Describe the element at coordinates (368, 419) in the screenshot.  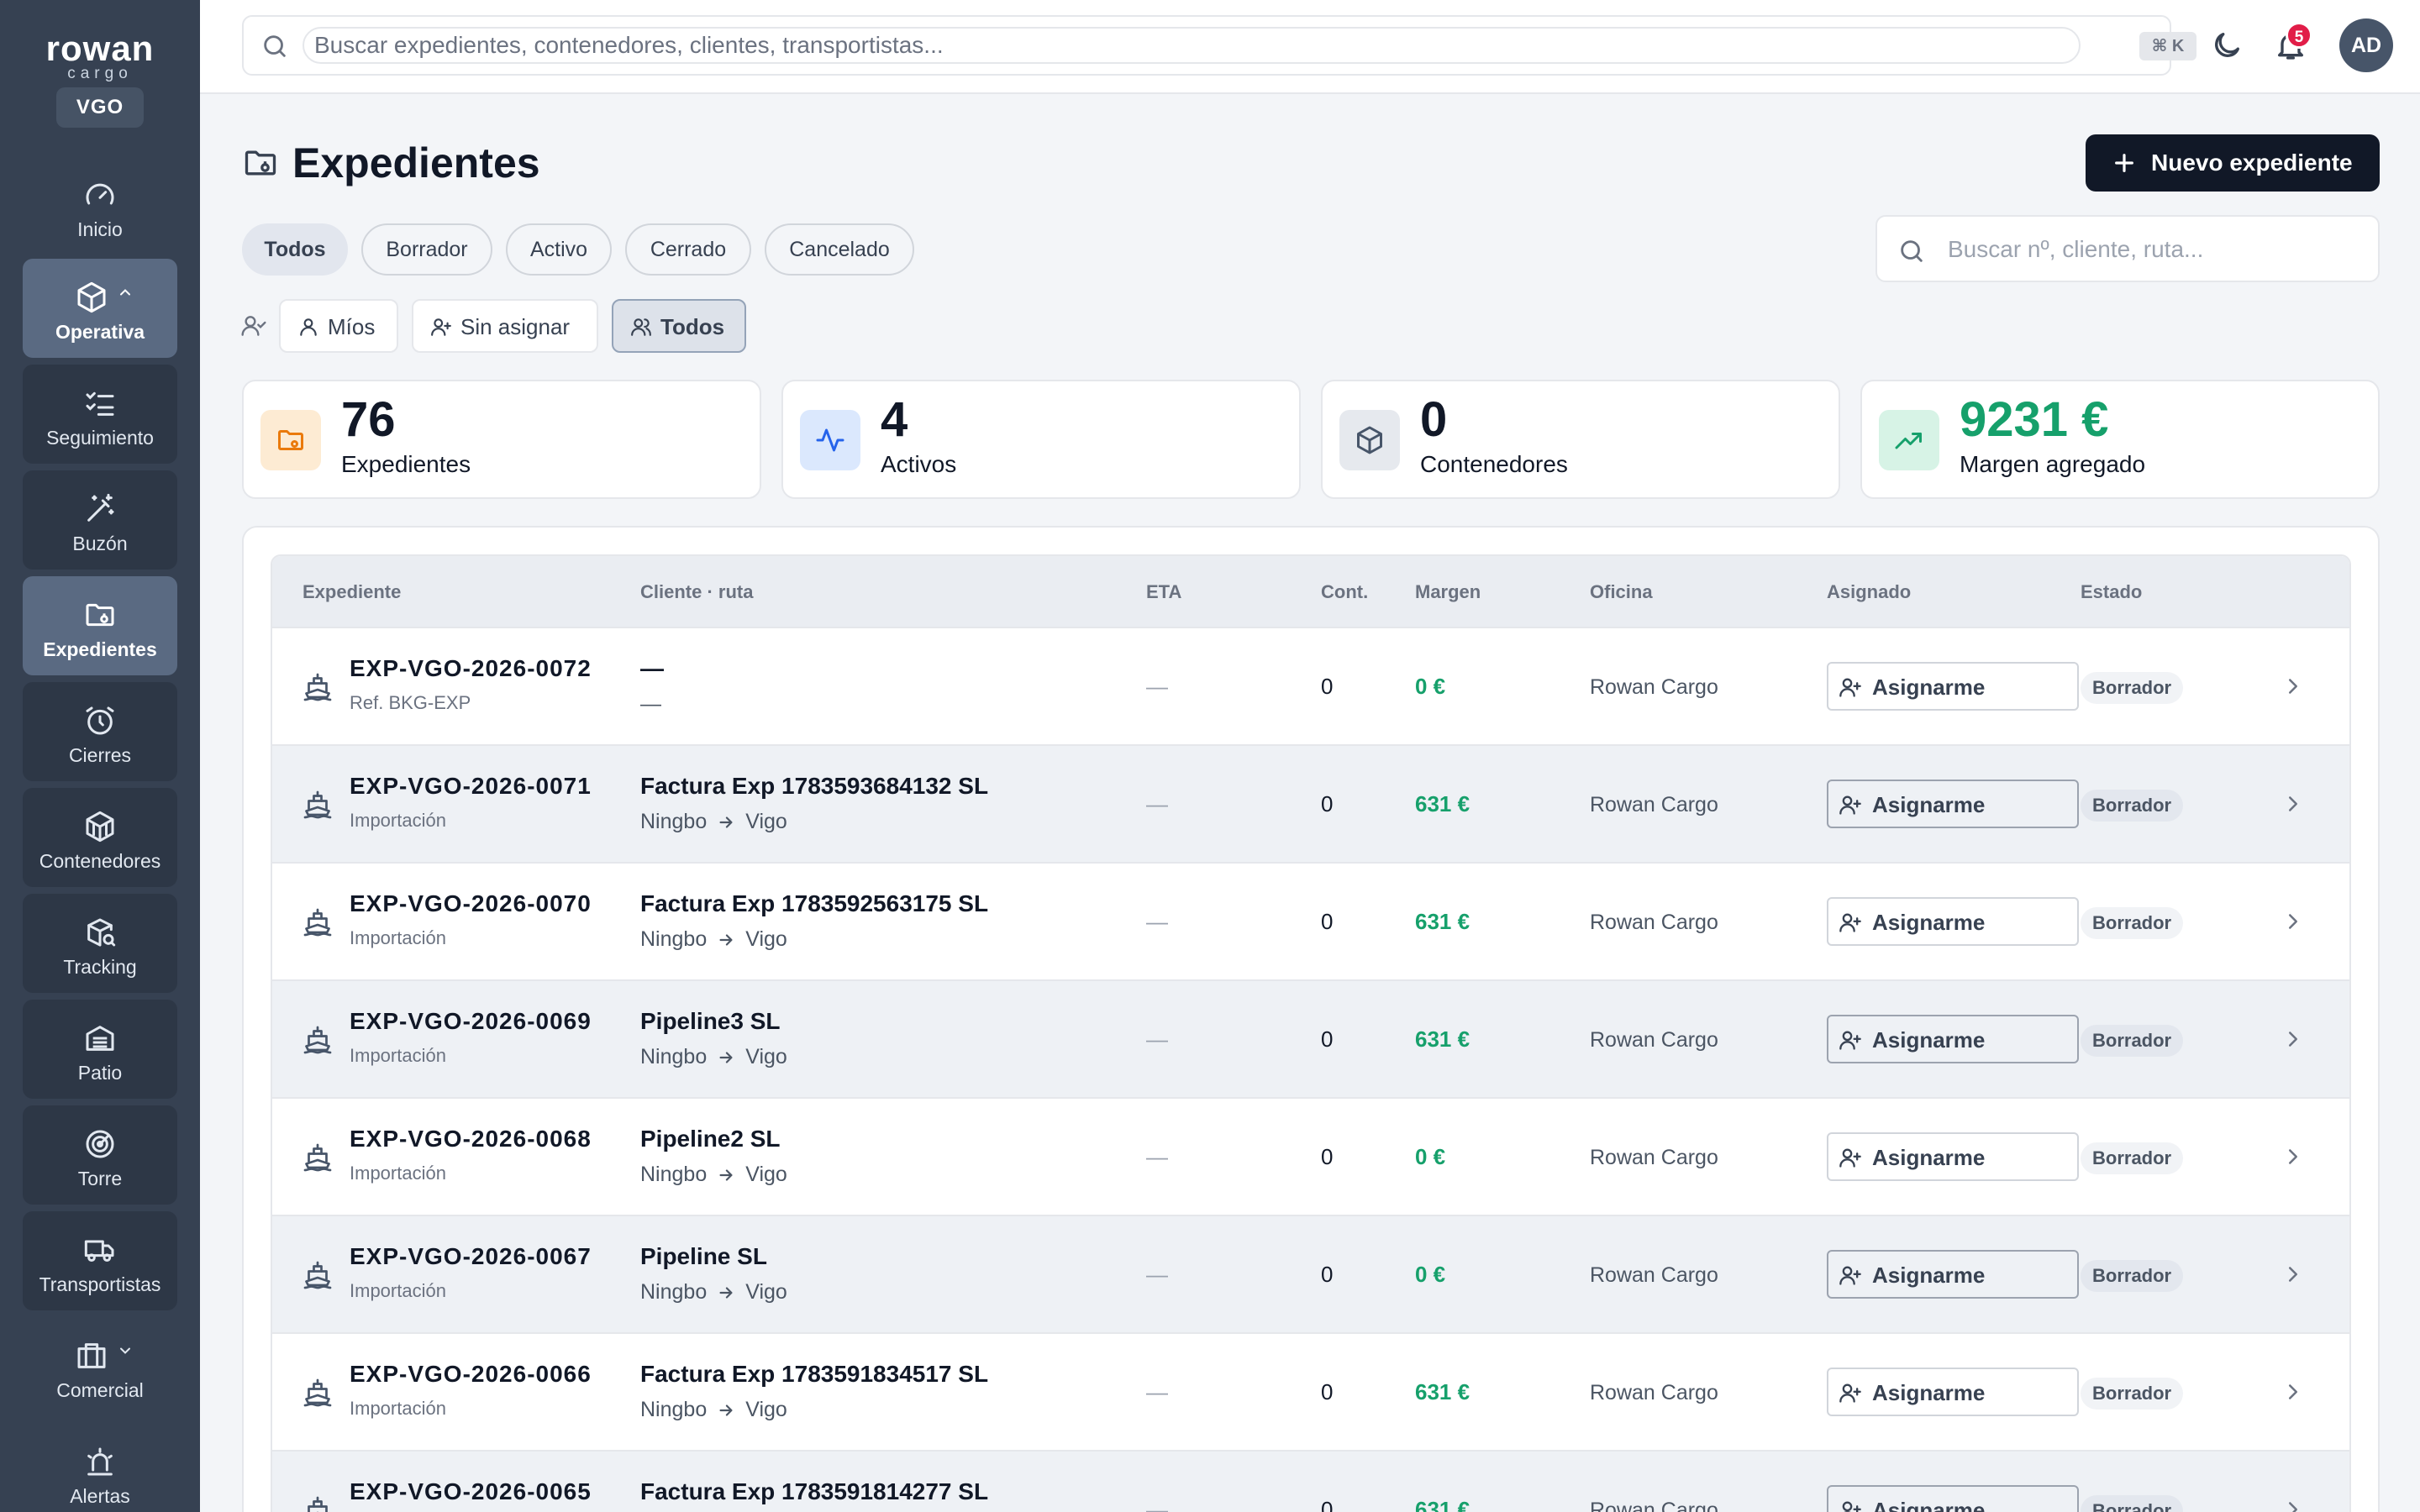
I see `stat-value: 76` at that location.